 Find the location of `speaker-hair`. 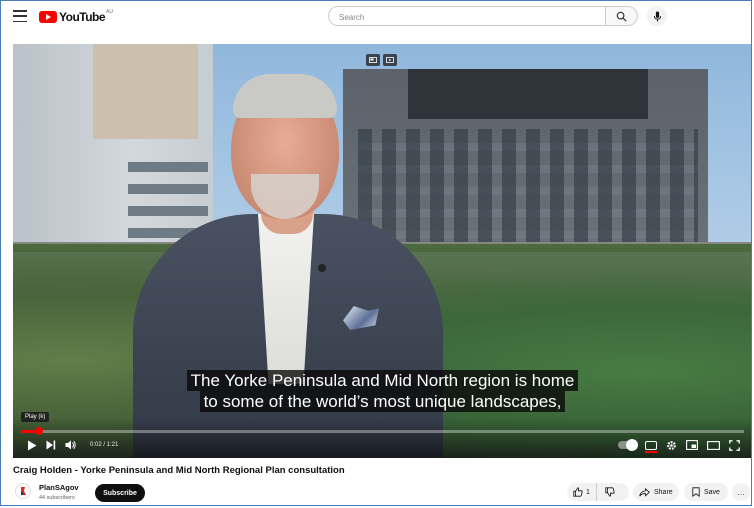

speaker-hair is located at coordinates (285, 96).